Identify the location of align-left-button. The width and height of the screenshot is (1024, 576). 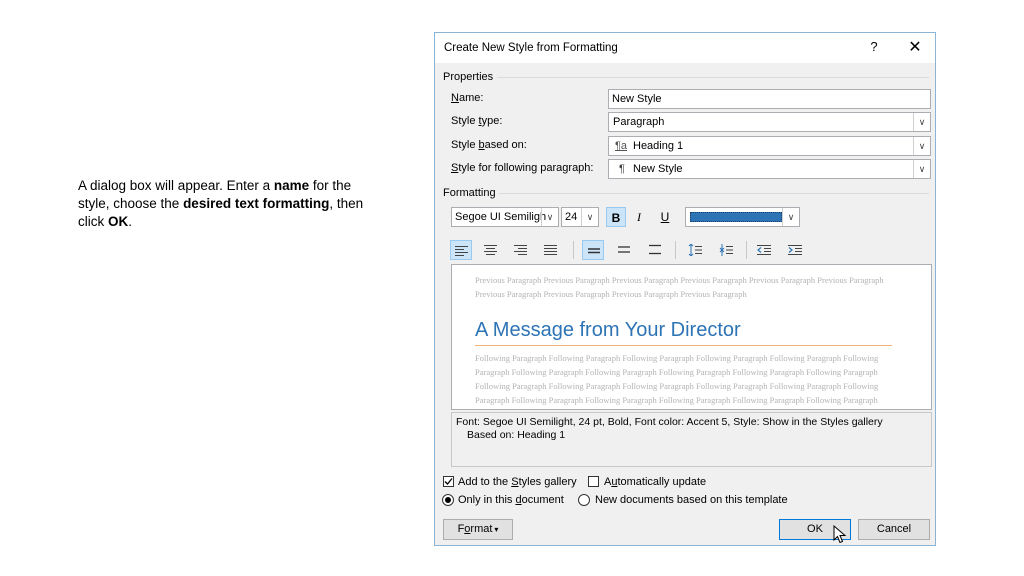
(461, 250).